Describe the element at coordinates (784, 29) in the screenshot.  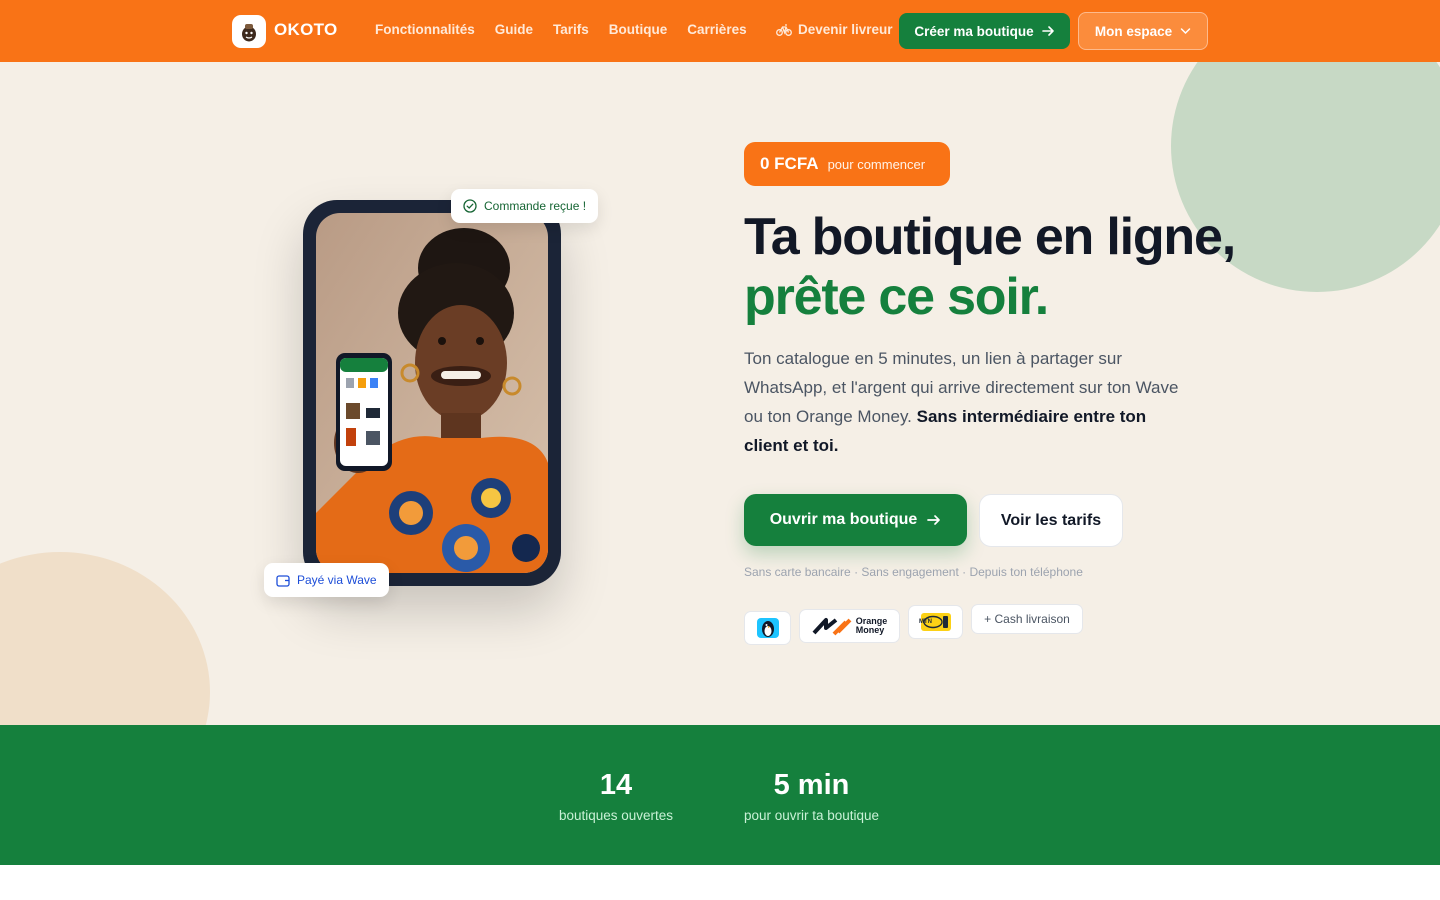
I see `bicycle-icon` at that location.